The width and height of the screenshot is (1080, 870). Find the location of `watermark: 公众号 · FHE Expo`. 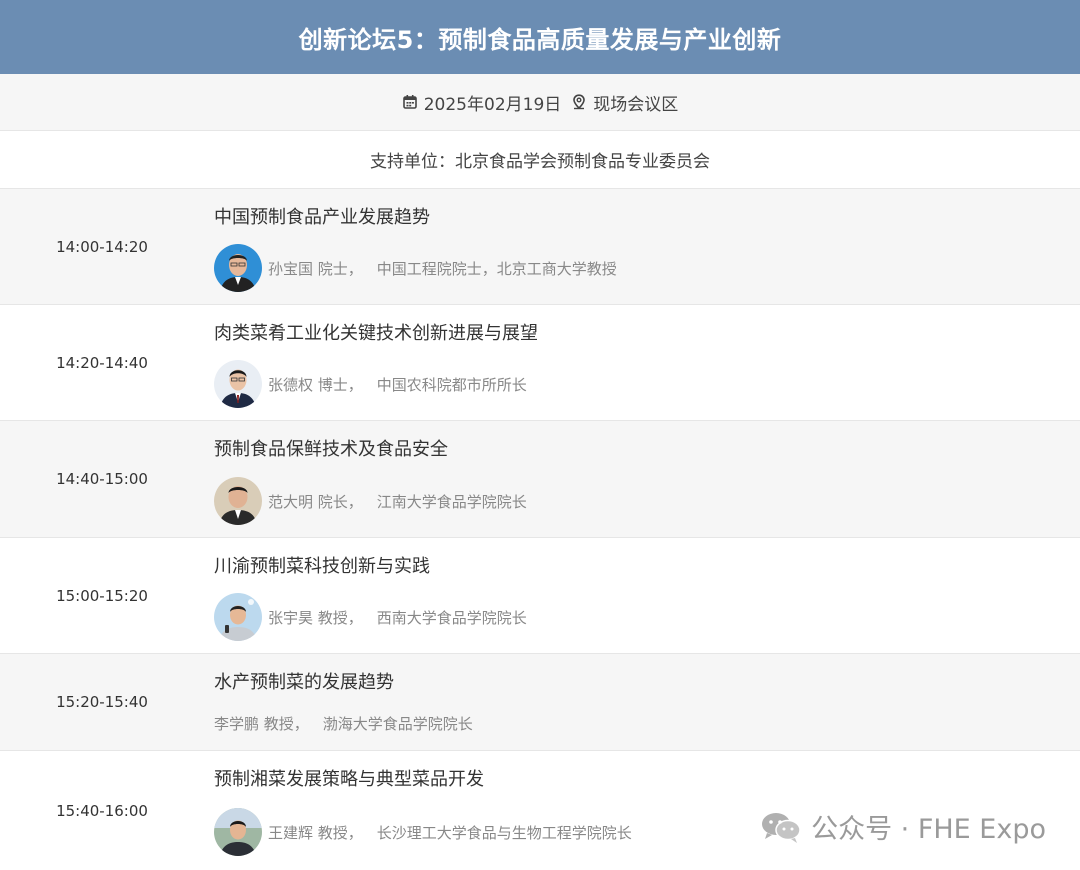

watermark: 公众号 · FHE Expo is located at coordinates (902, 826).